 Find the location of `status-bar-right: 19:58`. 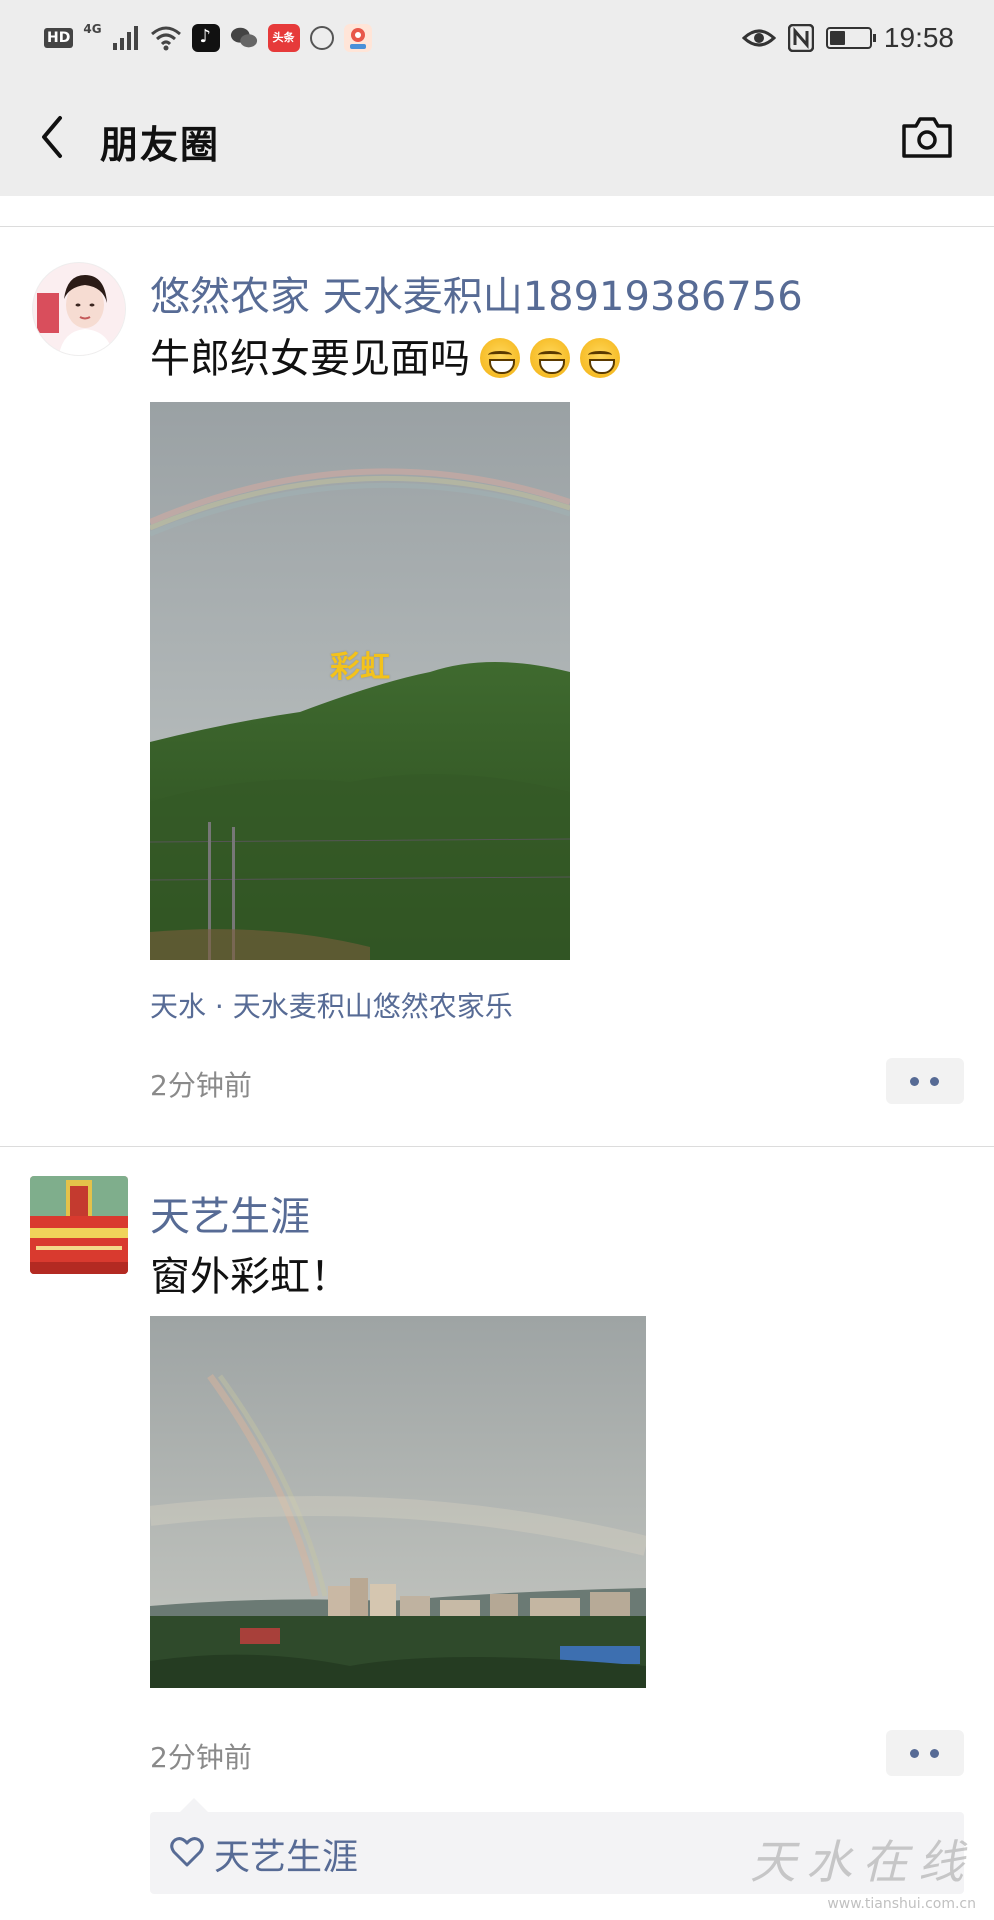

status-bar-right: 19:58 is located at coordinates (847, 38).